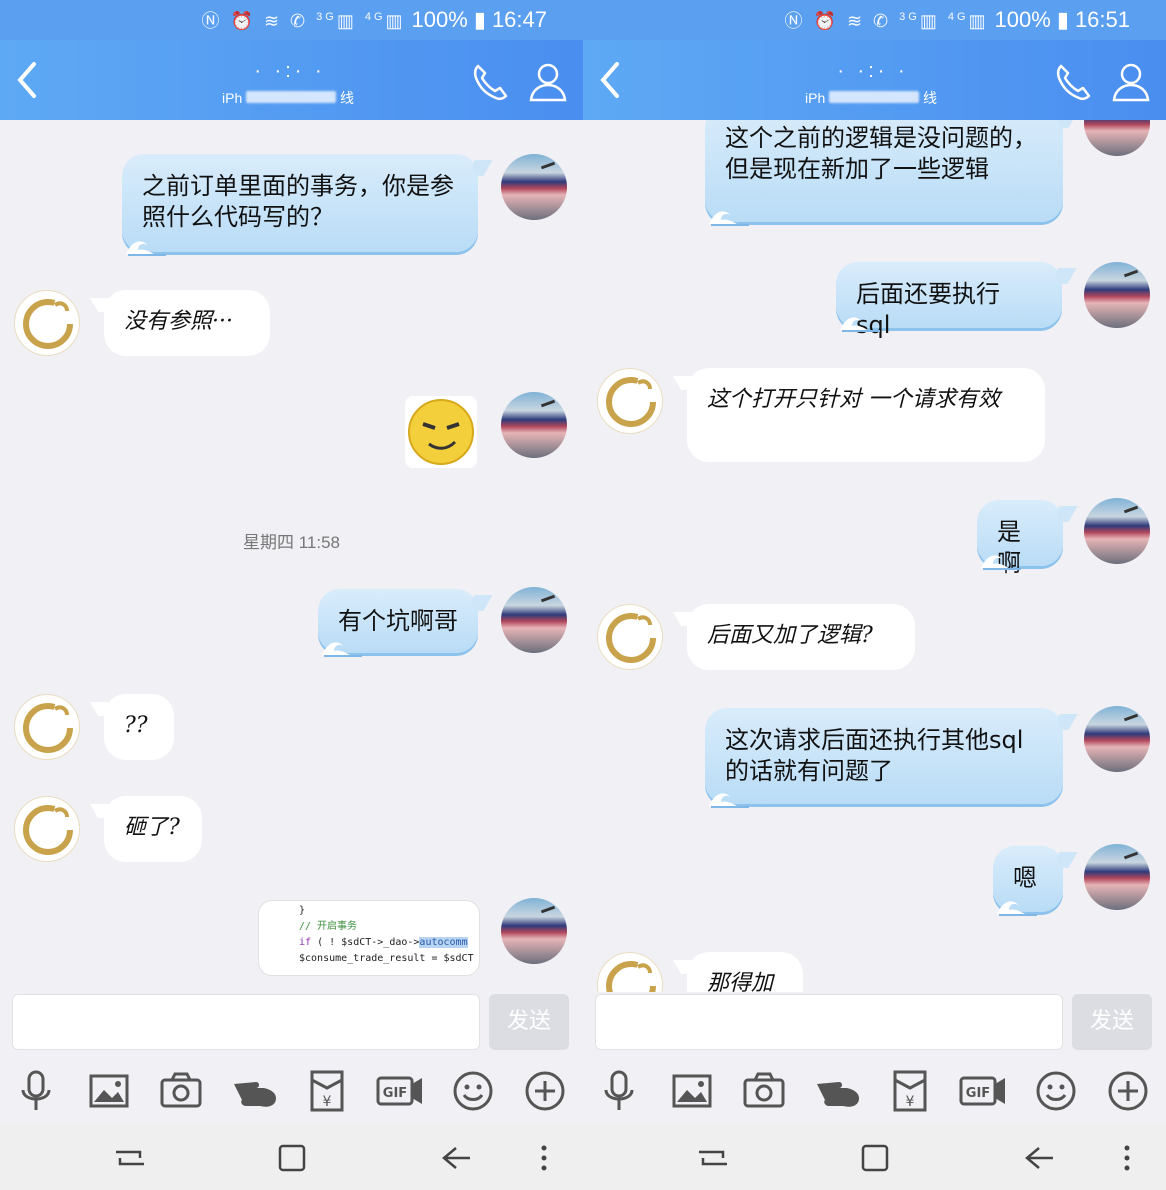  I want to click on message-bubble-sent: 这次请求后面还执行其他sql的话就有问题了, so click(884, 758).